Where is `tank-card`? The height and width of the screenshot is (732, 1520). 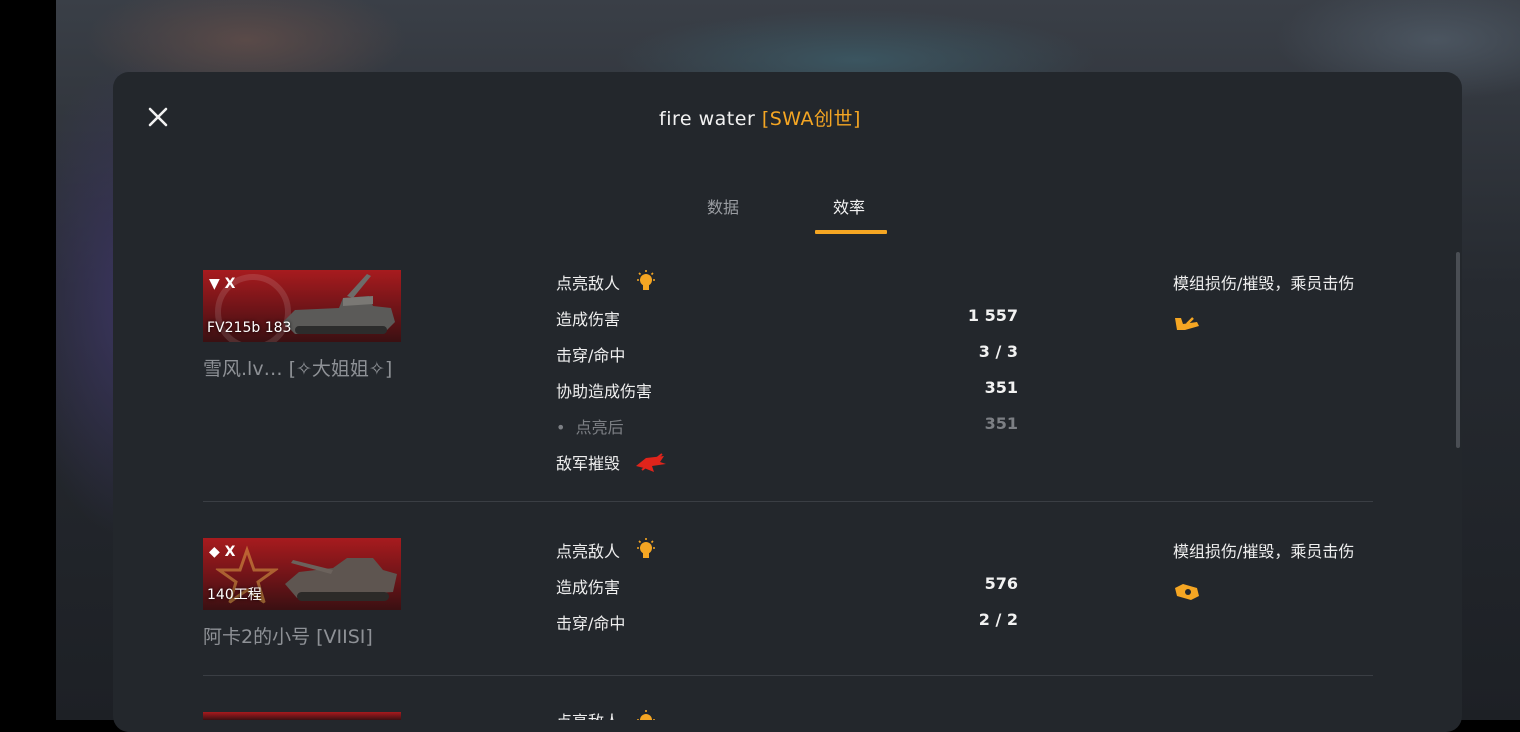
tank-card is located at coordinates (302, 716).